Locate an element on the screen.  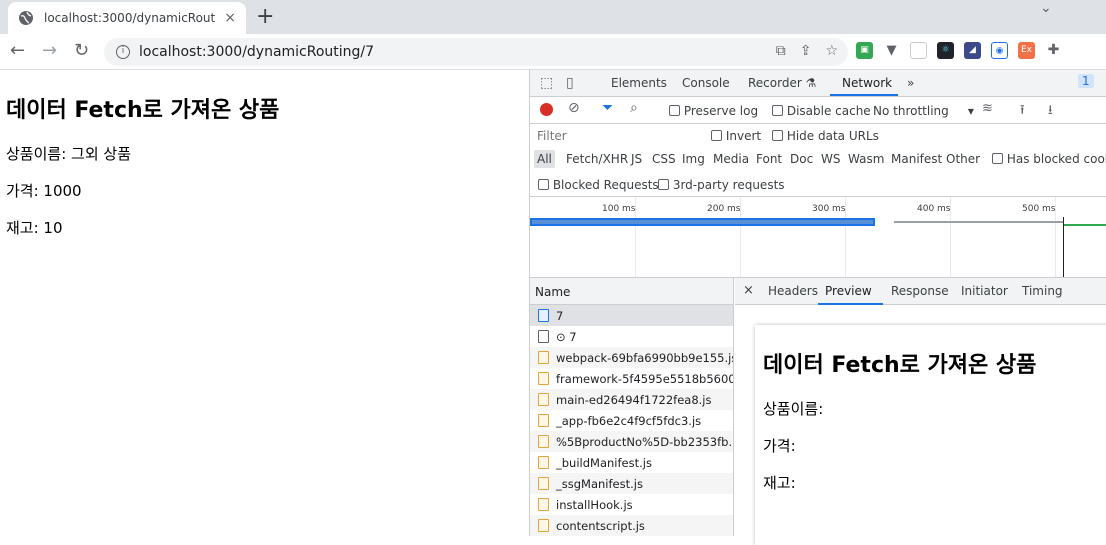
type-filter-wasm: Wasm is located at coordinates (866, 159).